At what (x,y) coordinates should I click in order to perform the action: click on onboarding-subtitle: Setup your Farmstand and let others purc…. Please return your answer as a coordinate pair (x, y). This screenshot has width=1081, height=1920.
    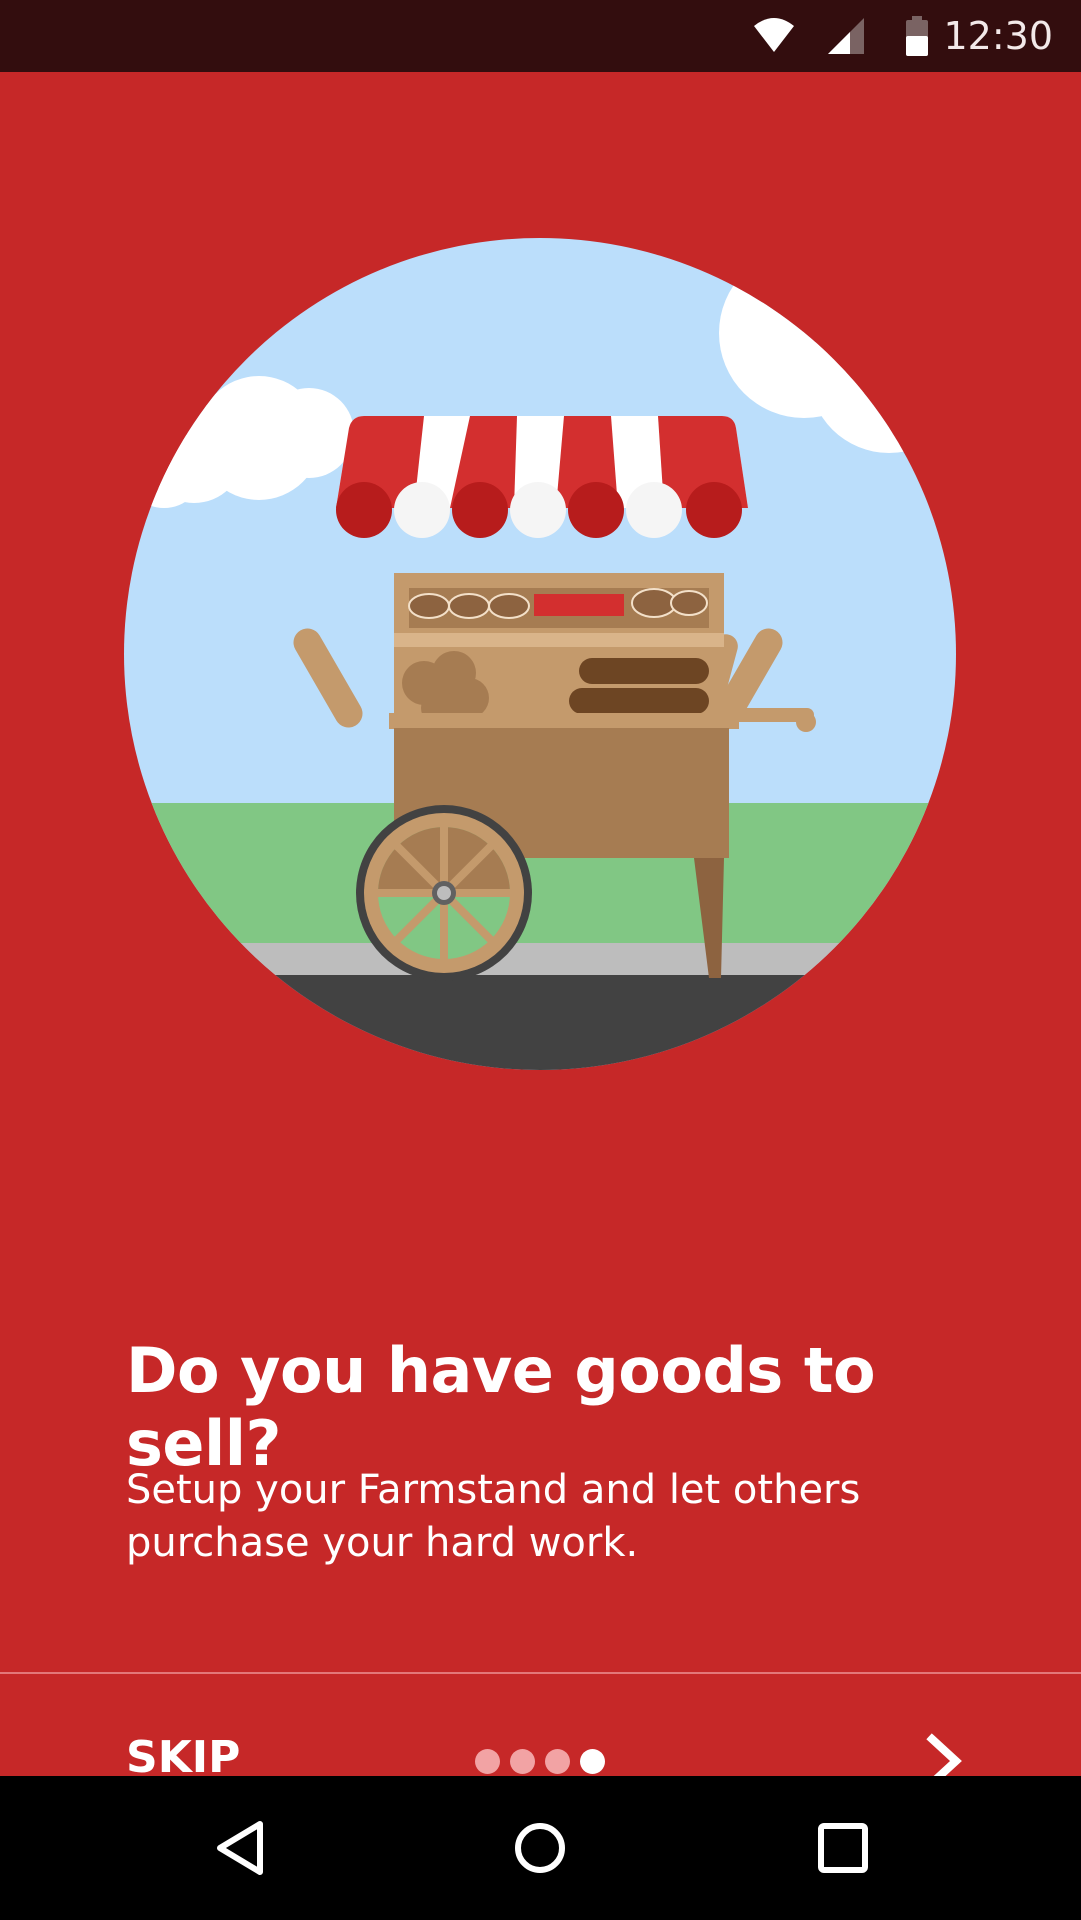
    Looking at the image, I should click on (493, 1516).